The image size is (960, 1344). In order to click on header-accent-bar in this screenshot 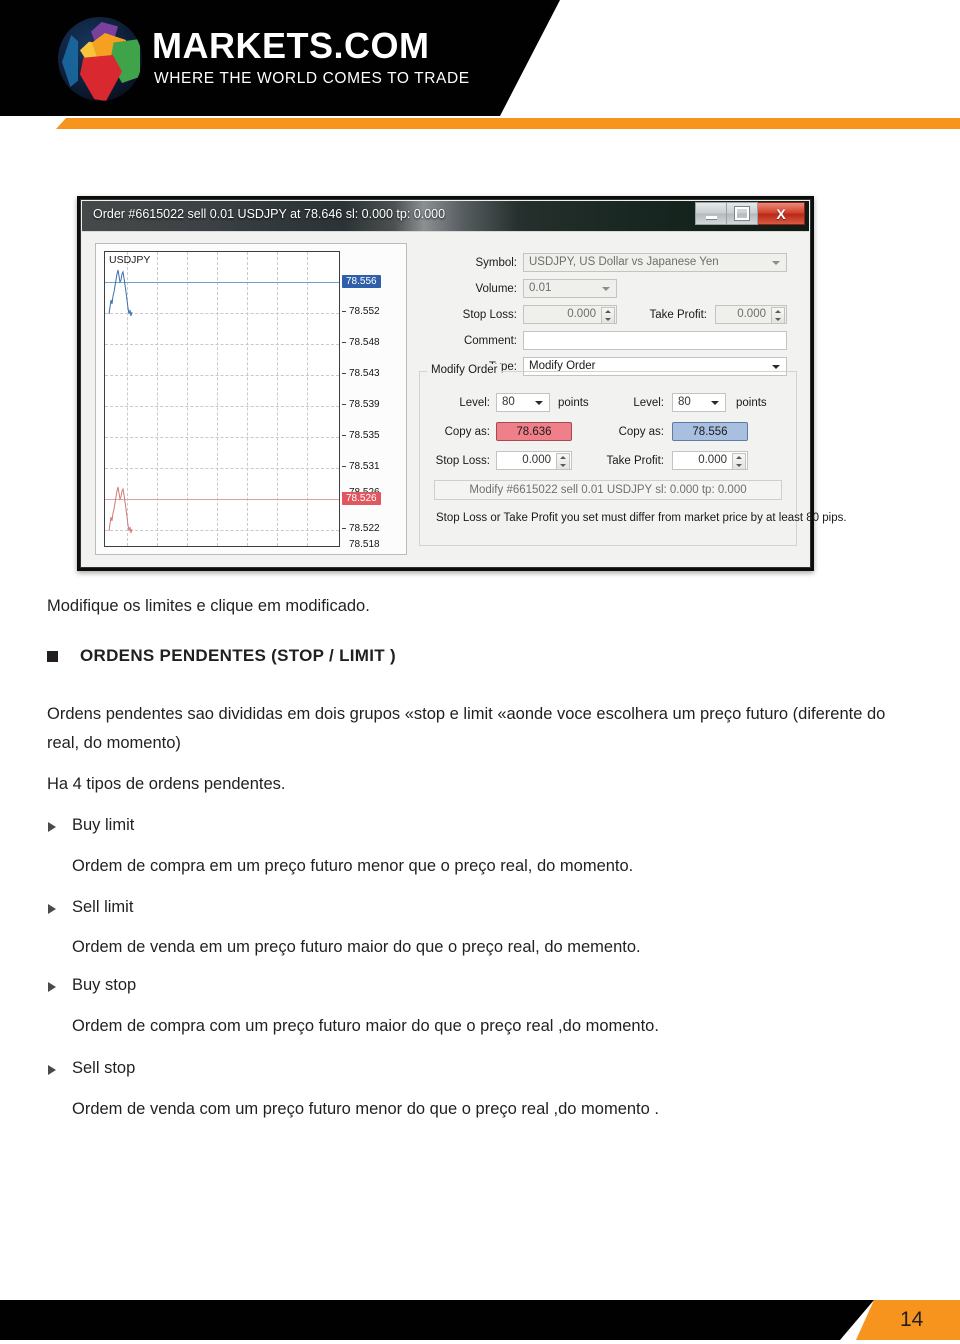, I will do `click(480, 123)`.